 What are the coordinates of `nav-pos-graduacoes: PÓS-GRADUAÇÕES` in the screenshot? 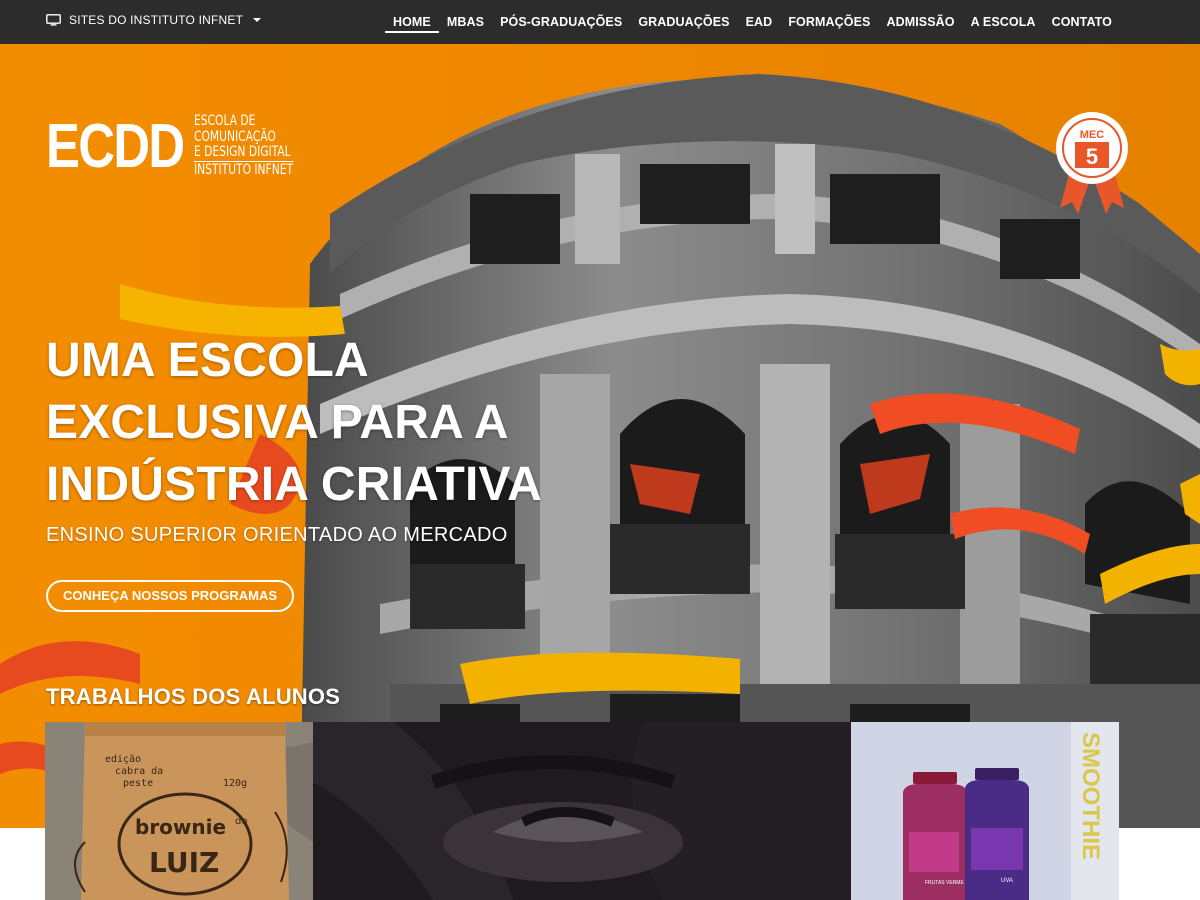 It's located at (561, 22).